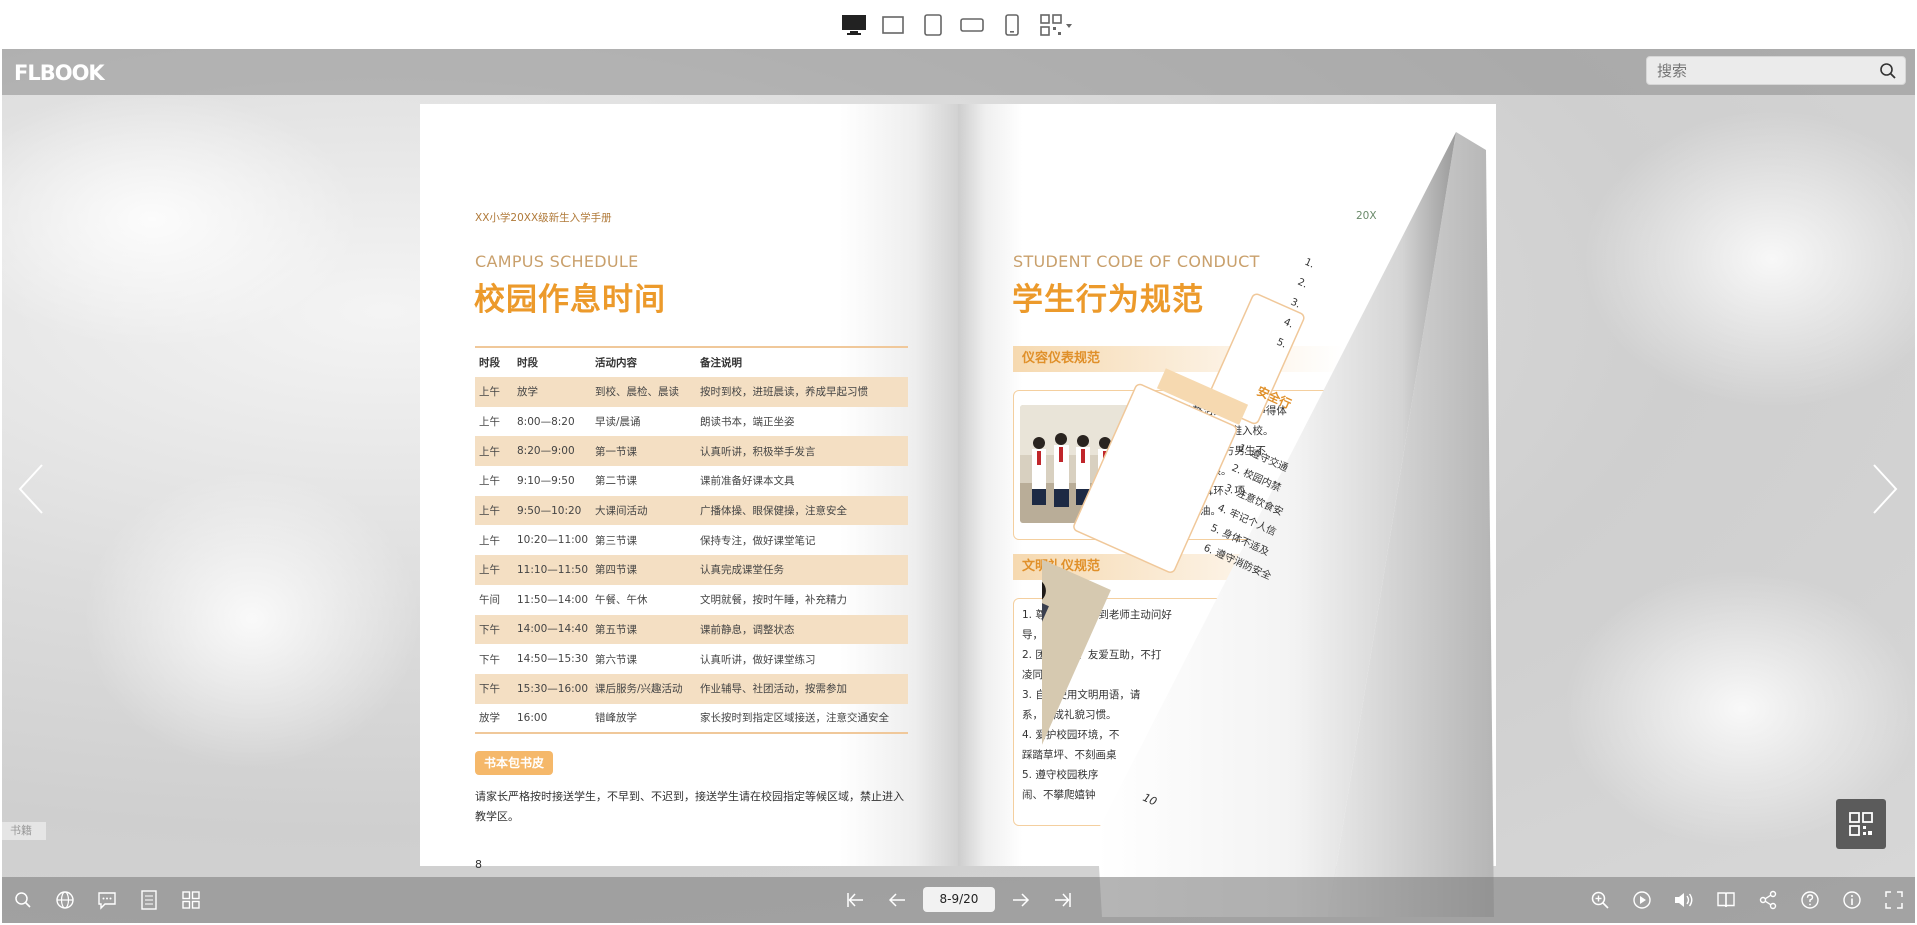 This screenshot has width=1917, height=925. I want to click on table-cell: 第四节课, so click(643, 570).